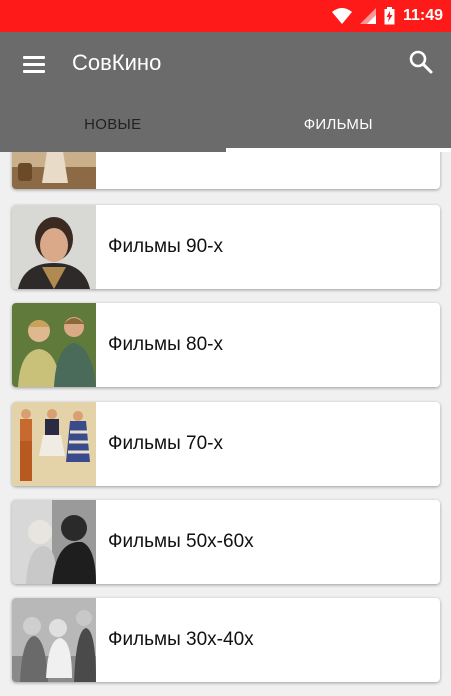 The width and height of the screenshot is (451, 696). I want to click on tab-new: НОВЫЕ, so click(113, 124).